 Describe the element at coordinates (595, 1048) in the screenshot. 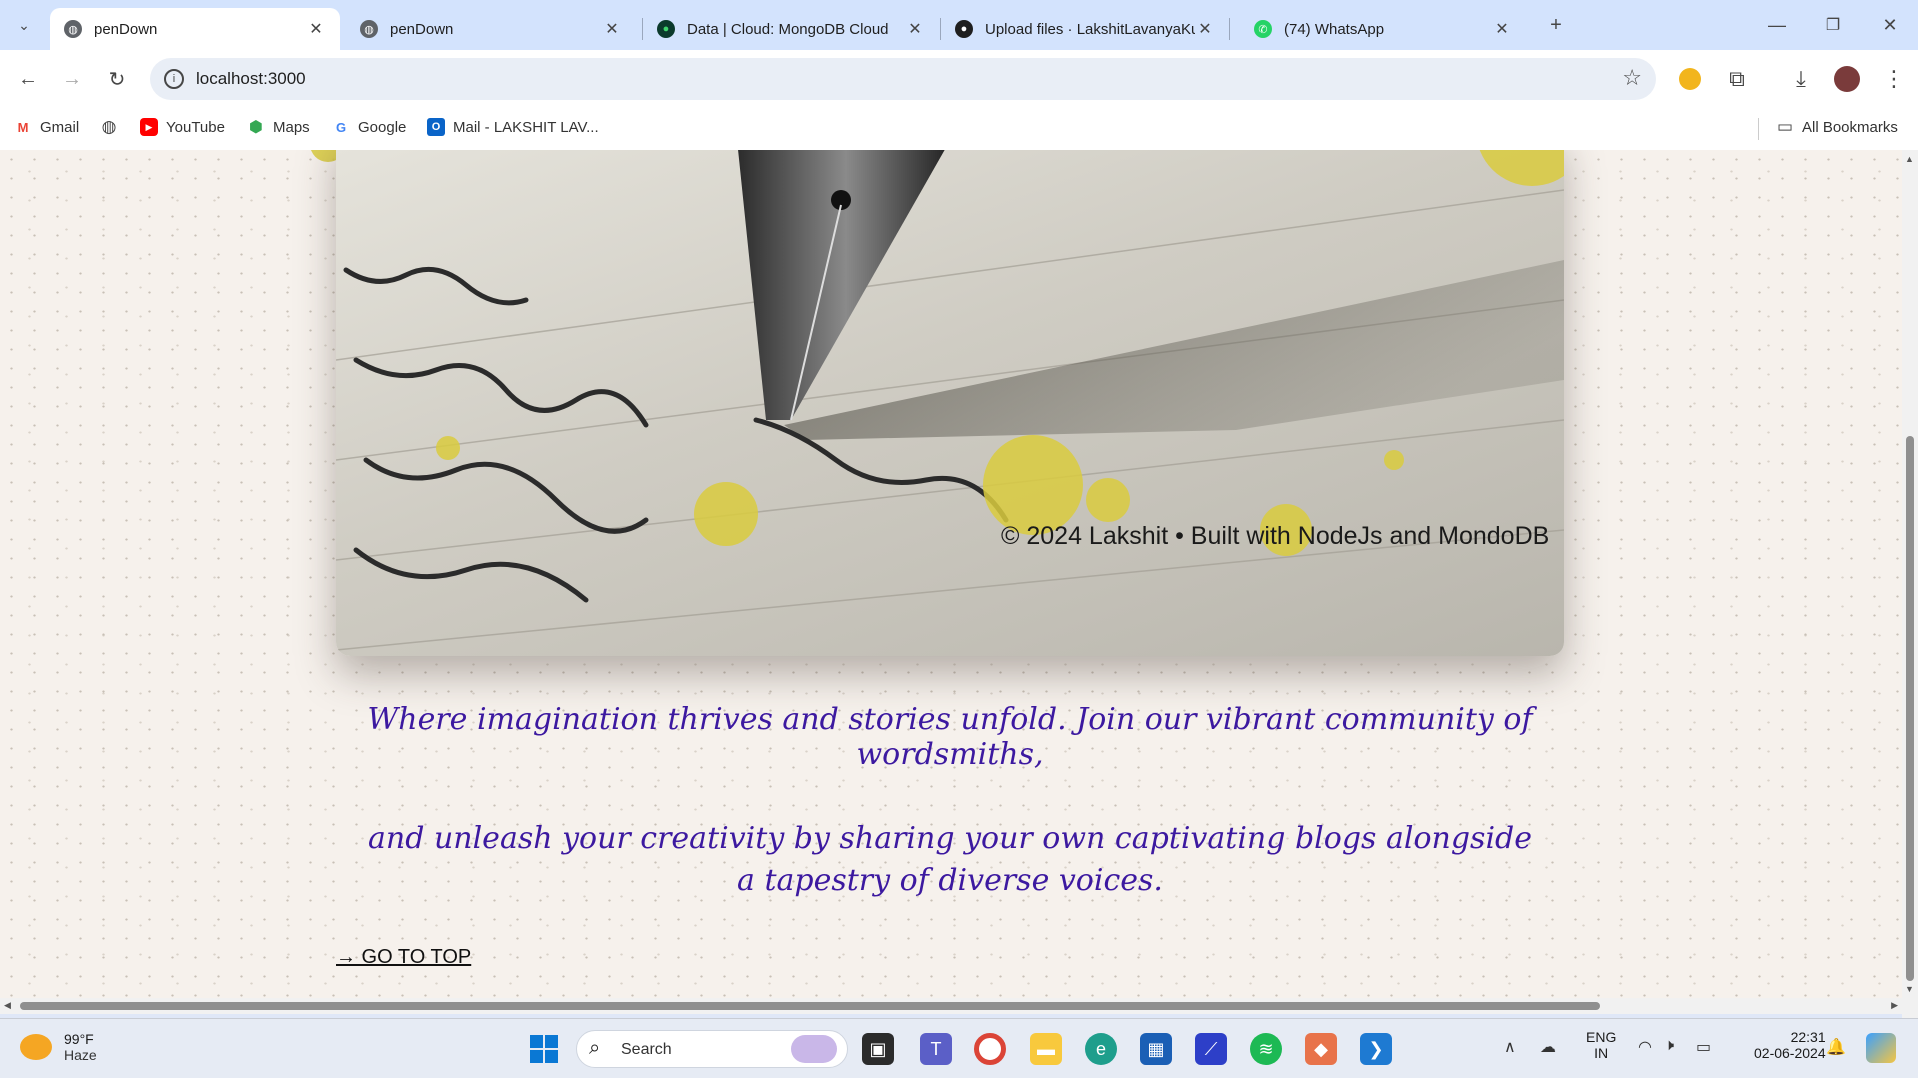

I see `search-icon: ⌕` at that location.